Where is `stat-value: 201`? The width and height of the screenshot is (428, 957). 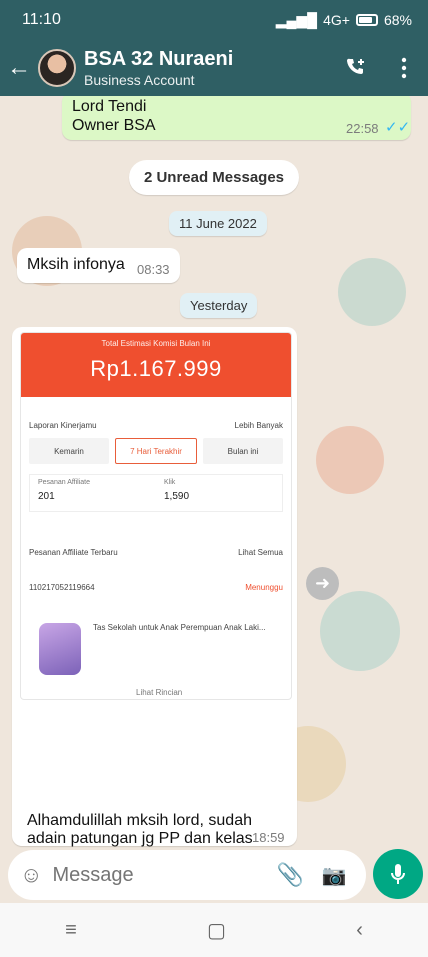
stat-value: 201 is located at coordinates (46, 496).